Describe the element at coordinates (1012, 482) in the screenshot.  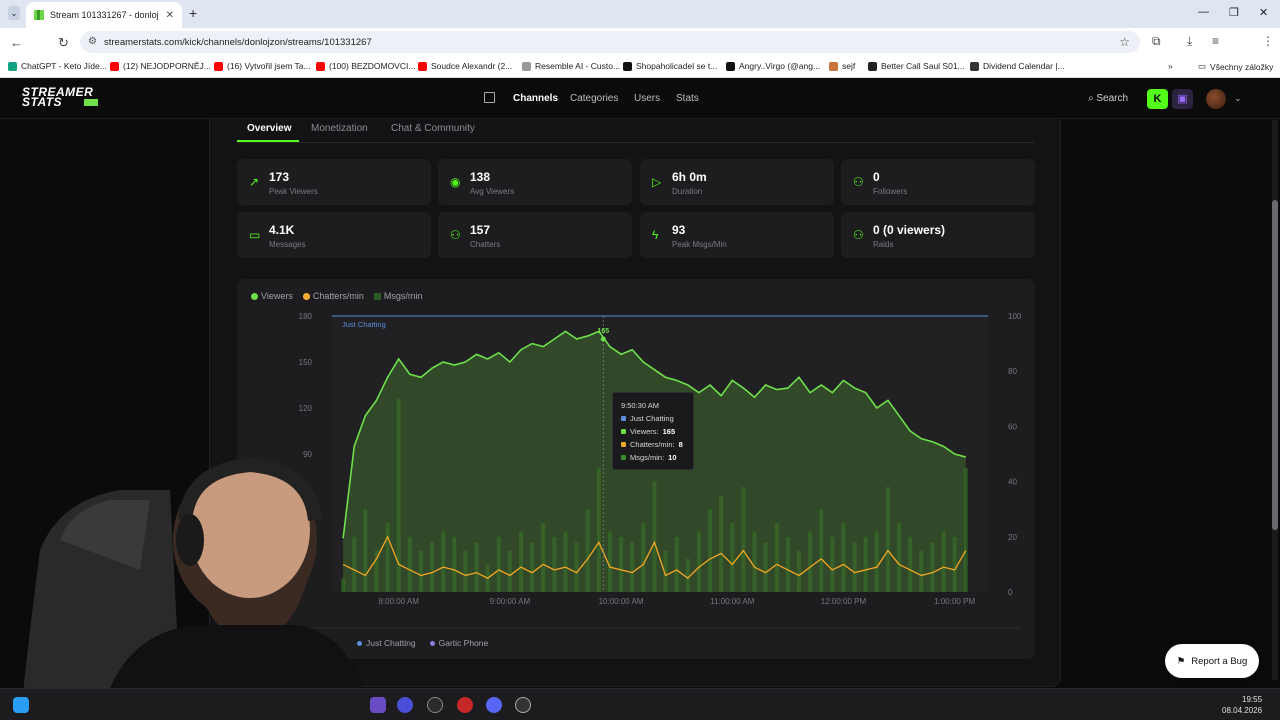
I see `y-right-tick: 40` at that location.